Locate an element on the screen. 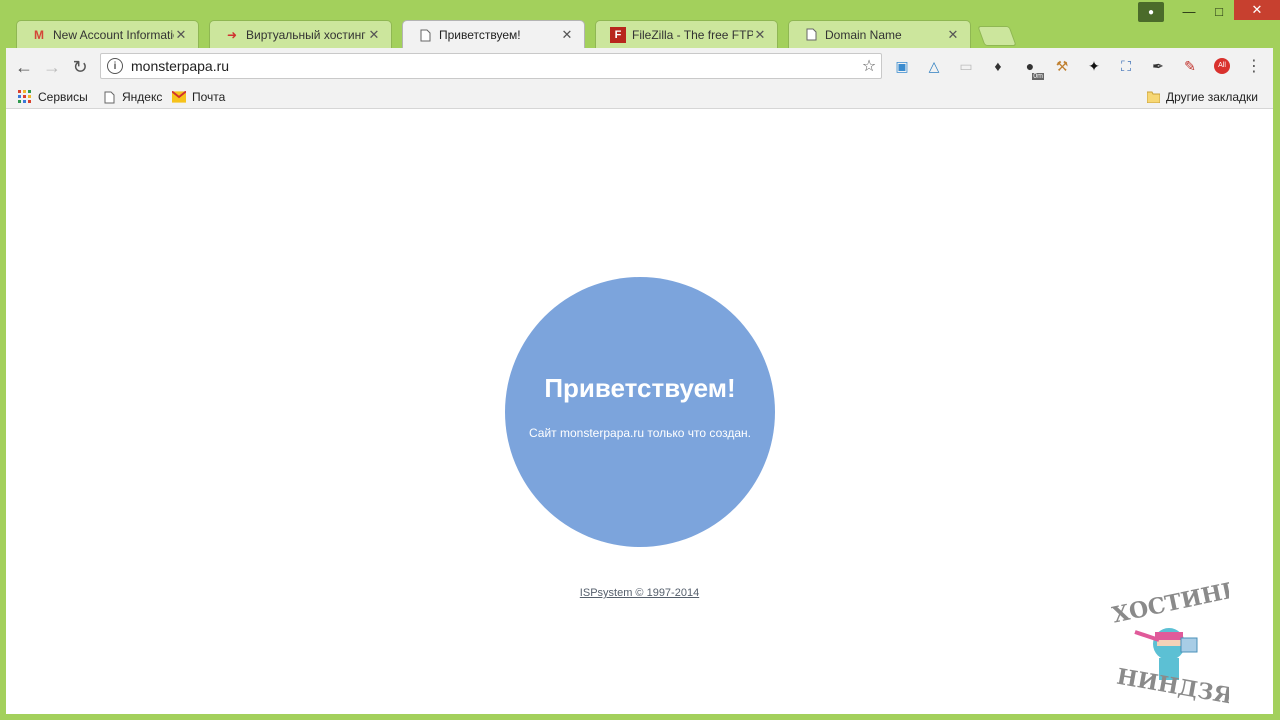  extension-eyedropper-icon: ✒ is located at coordinates (1158, 66).